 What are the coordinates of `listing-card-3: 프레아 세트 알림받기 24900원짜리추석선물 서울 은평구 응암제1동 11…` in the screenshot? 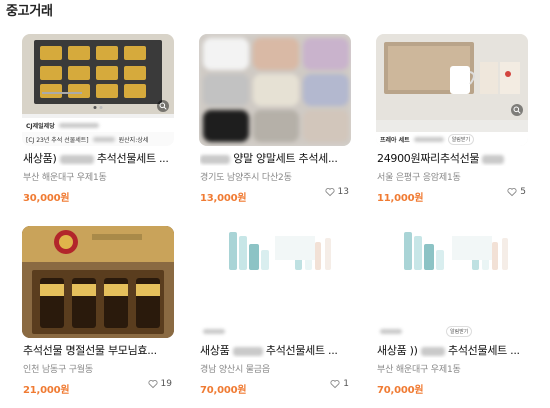 It's located at (452, 122).